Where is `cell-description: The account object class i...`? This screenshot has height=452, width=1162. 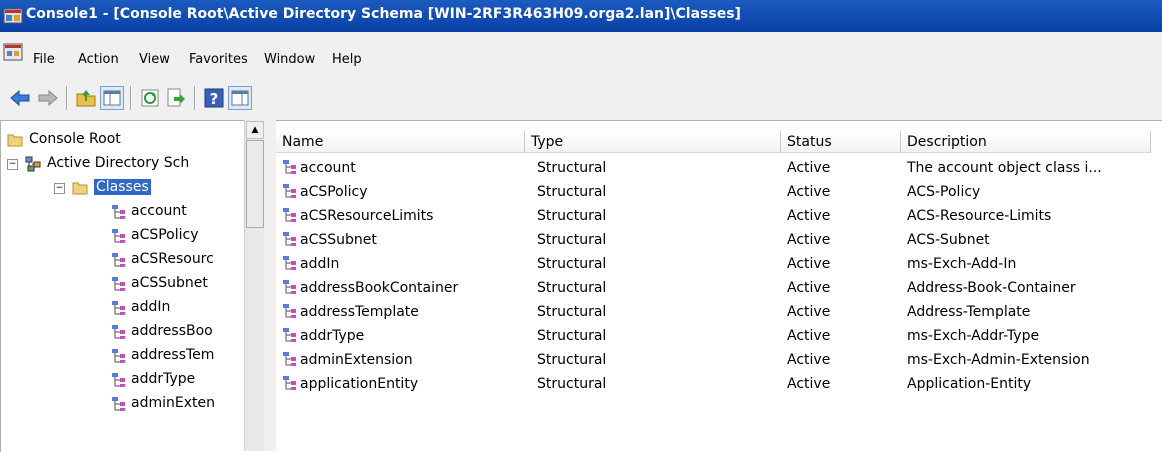
cell-description: The account object class i... is located at coordinates (1004, 168).